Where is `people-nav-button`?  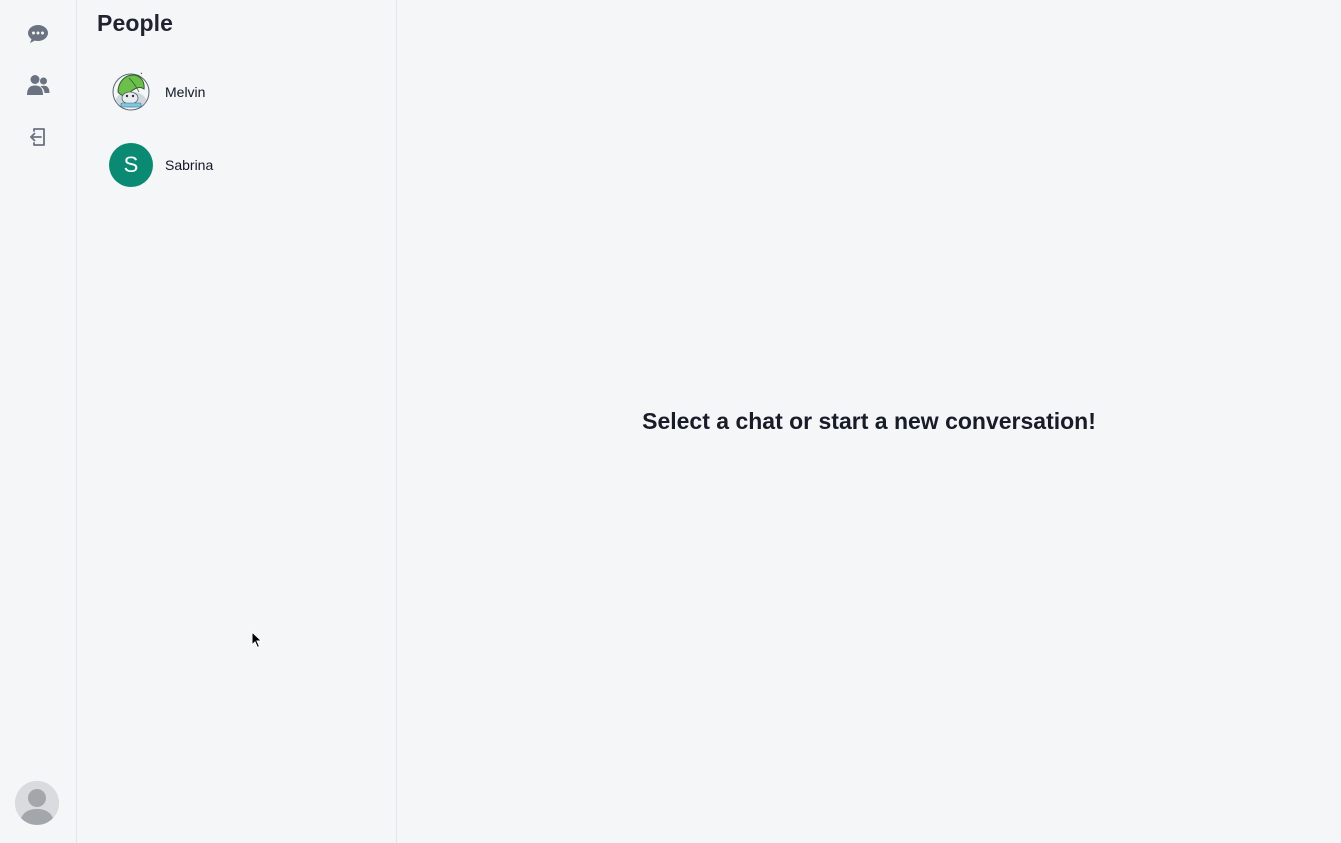
people-nav-button is located at coordinates (38, 85).